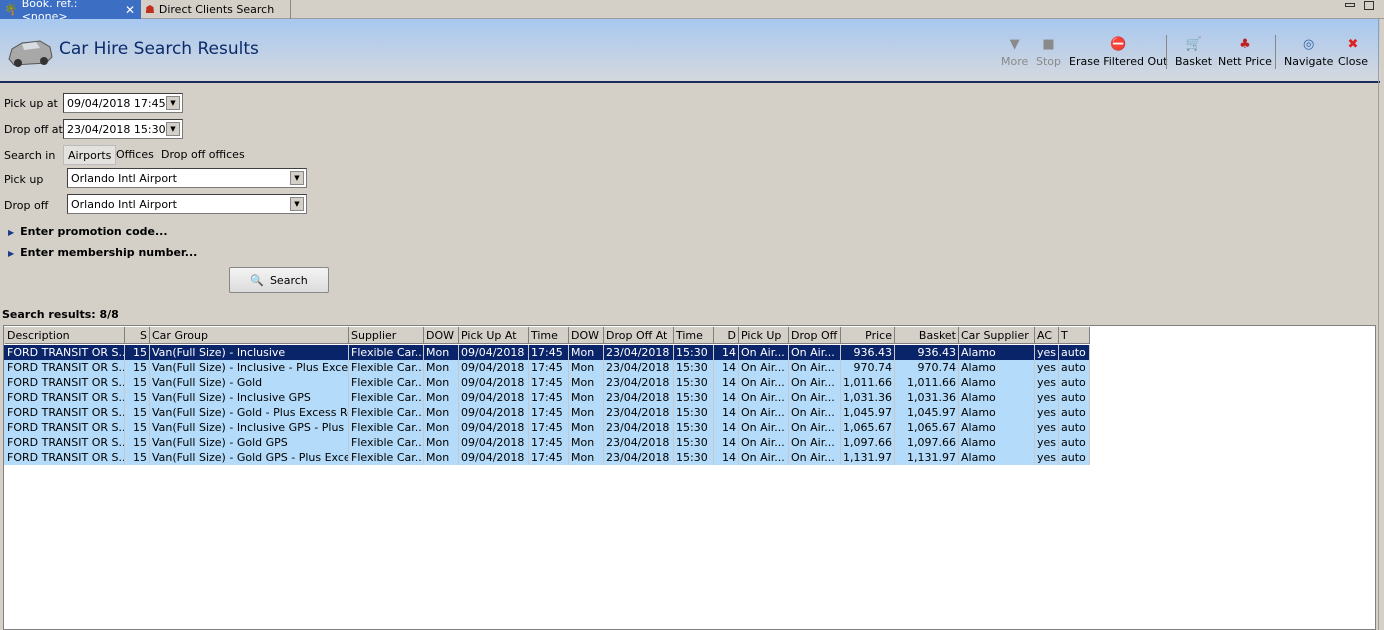 Image resolution: width=1384 pixels, height=630 pixels. Describe the element at coordinates (1193, 52) in the screenshot. I see `basket-button: 🛒 Basket` at that location.